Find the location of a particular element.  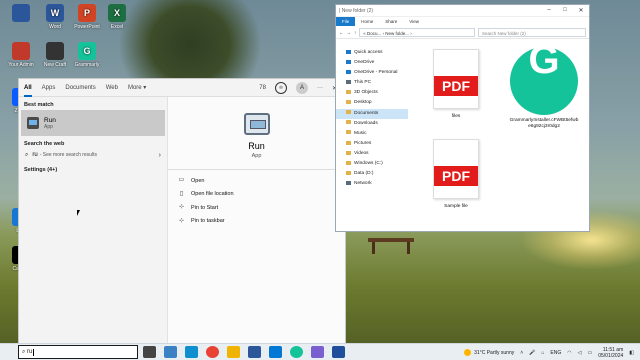

chevron-up-icon: ˄ is located at coordinates (521, 353).